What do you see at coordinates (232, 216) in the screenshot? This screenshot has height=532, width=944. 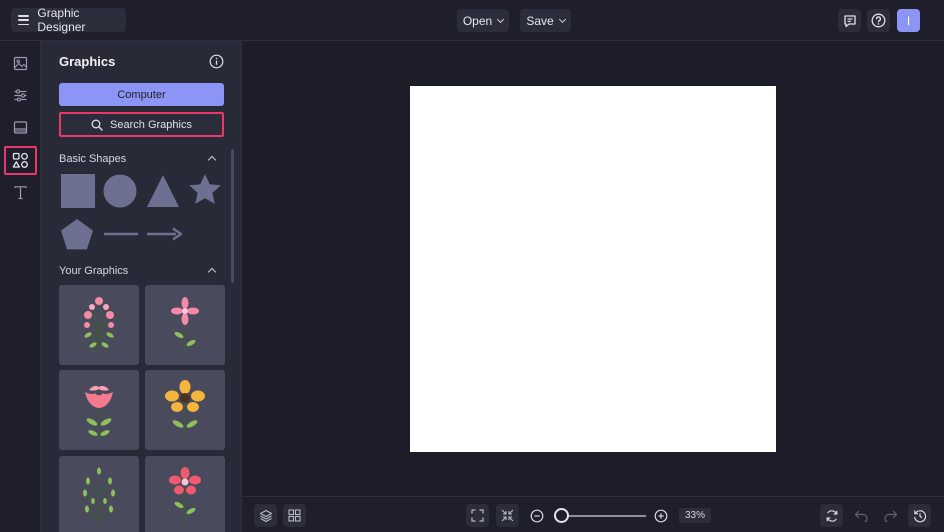 I see `panel-scrollbar` at bounding box center [232, 216].